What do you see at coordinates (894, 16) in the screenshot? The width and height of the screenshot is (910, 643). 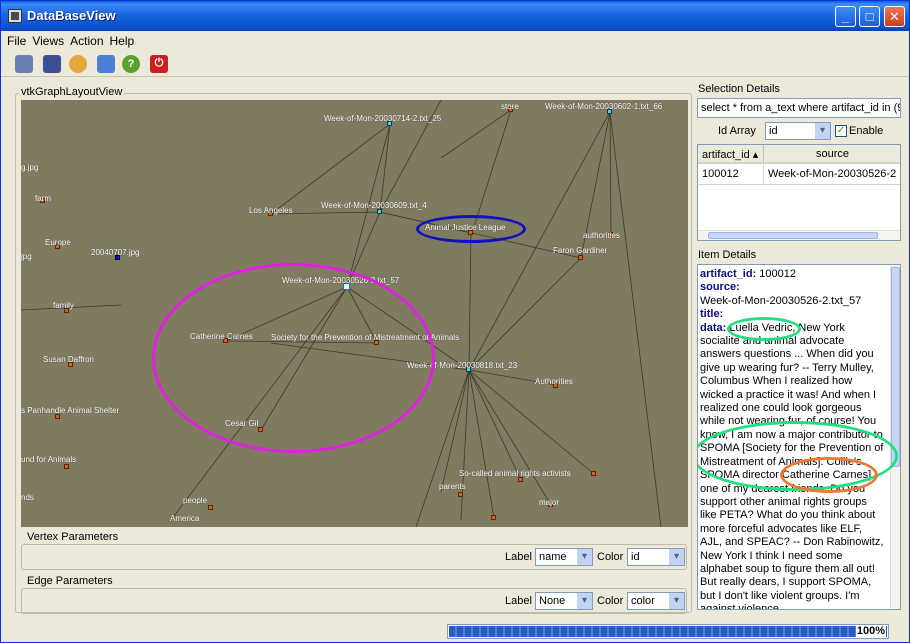 I see `close-button: ✕` at bounding box center [894, 16].